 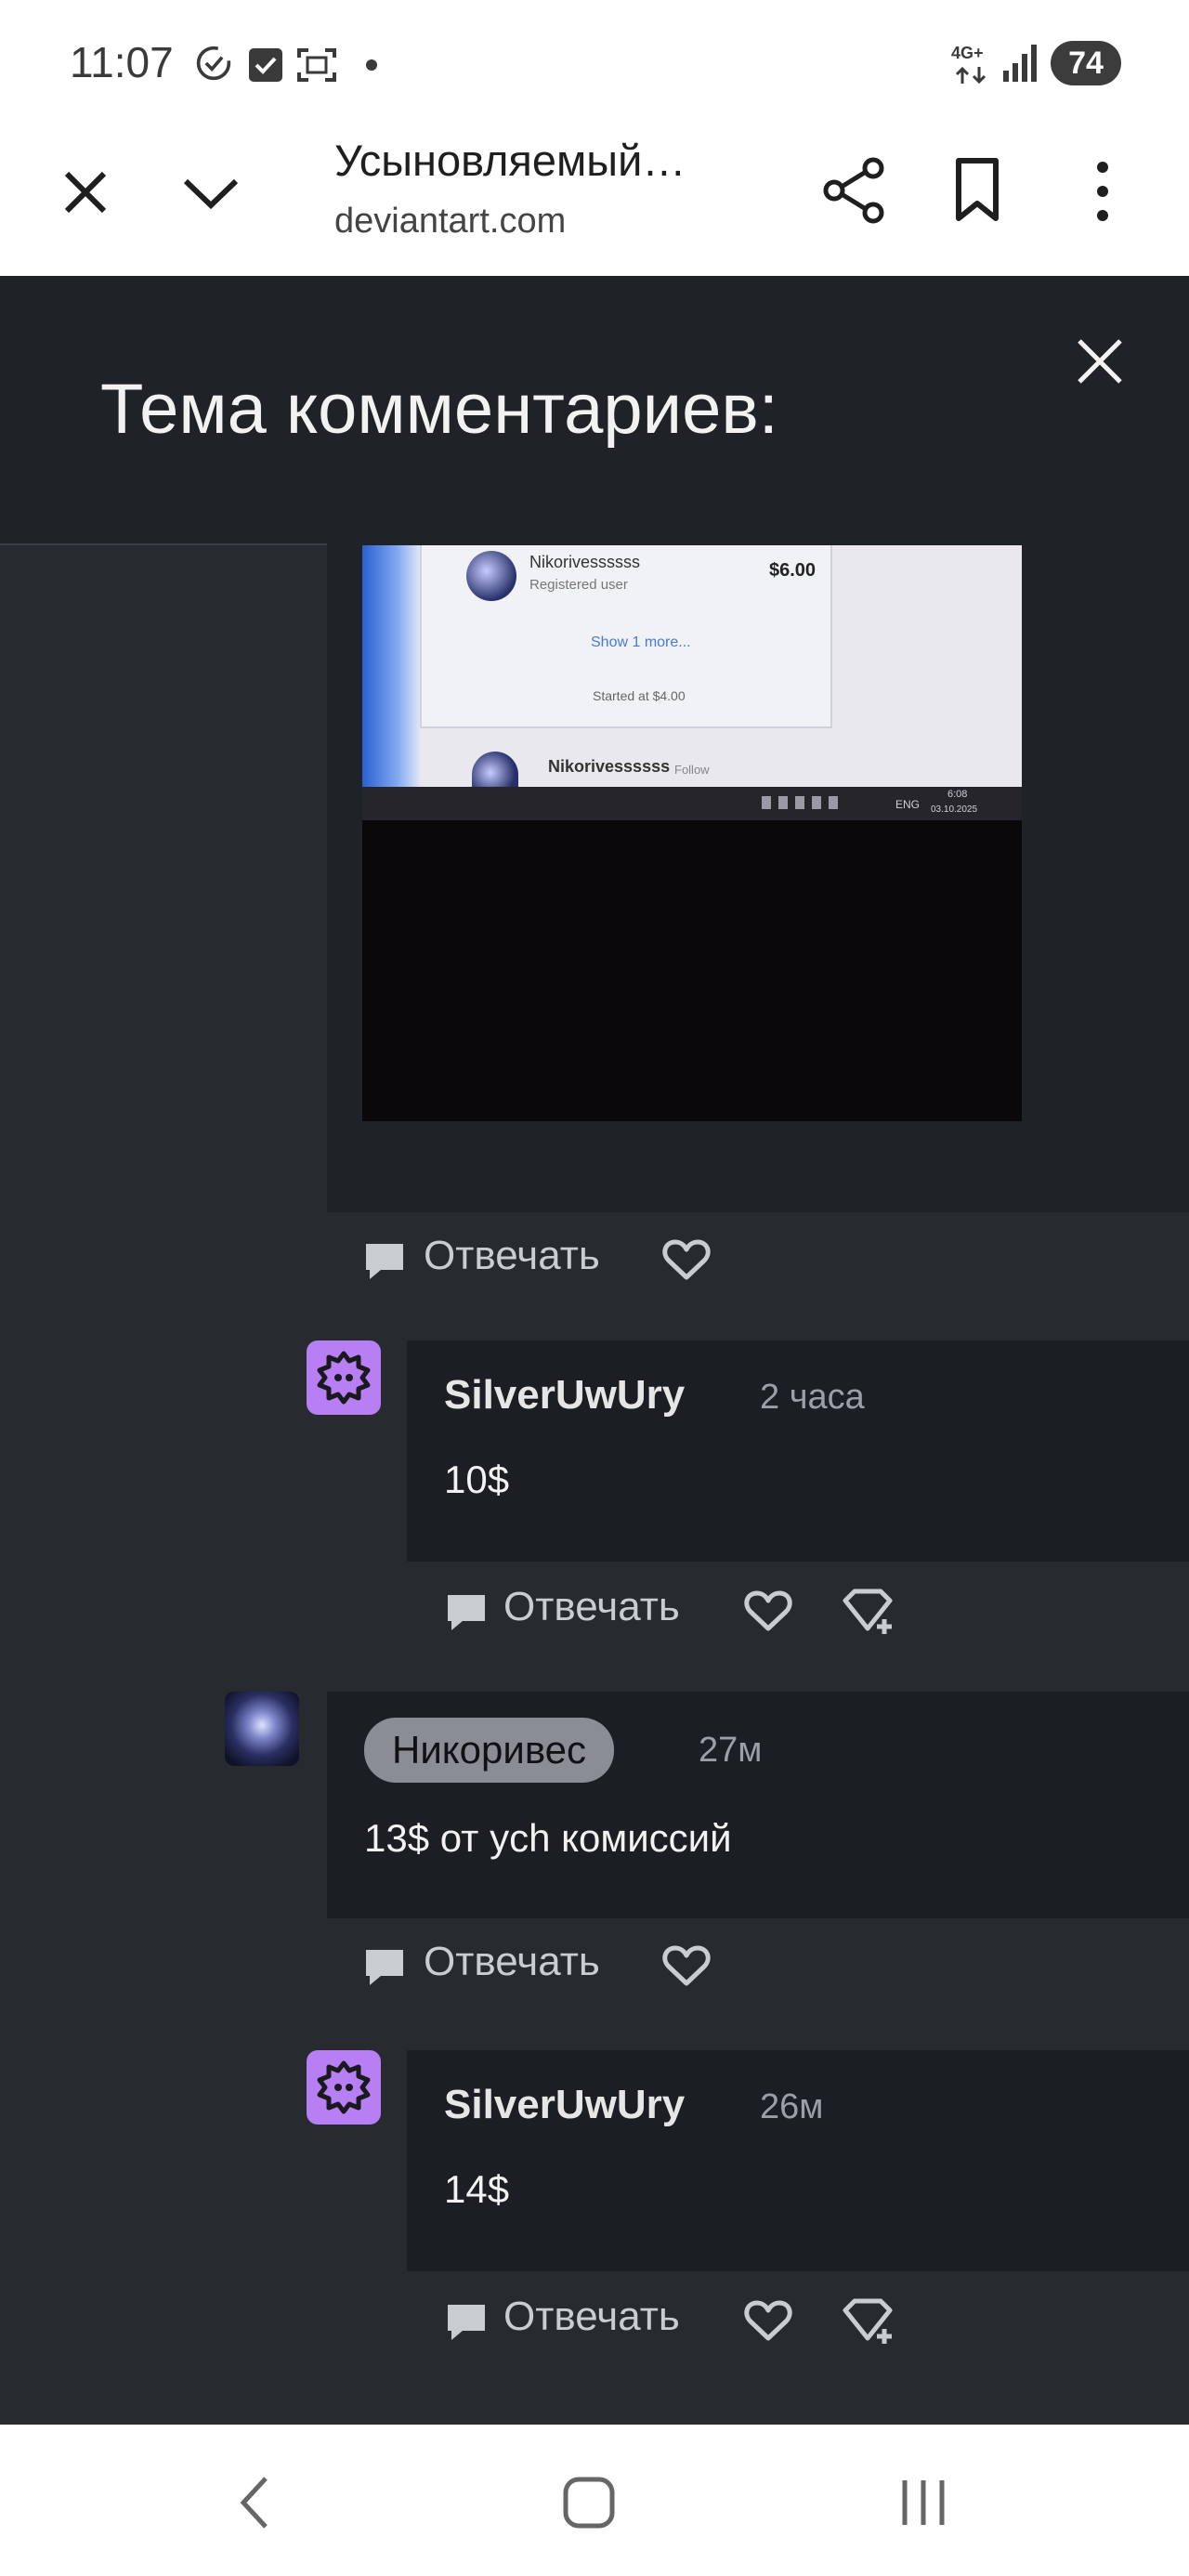 I want to click on system-nav-bar, so click(x=594, y=2500).